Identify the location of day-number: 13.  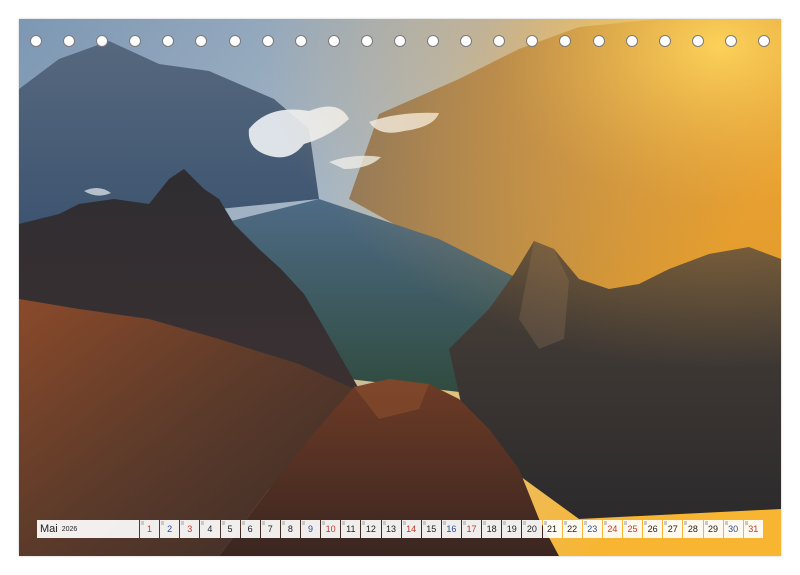
(391, 529).